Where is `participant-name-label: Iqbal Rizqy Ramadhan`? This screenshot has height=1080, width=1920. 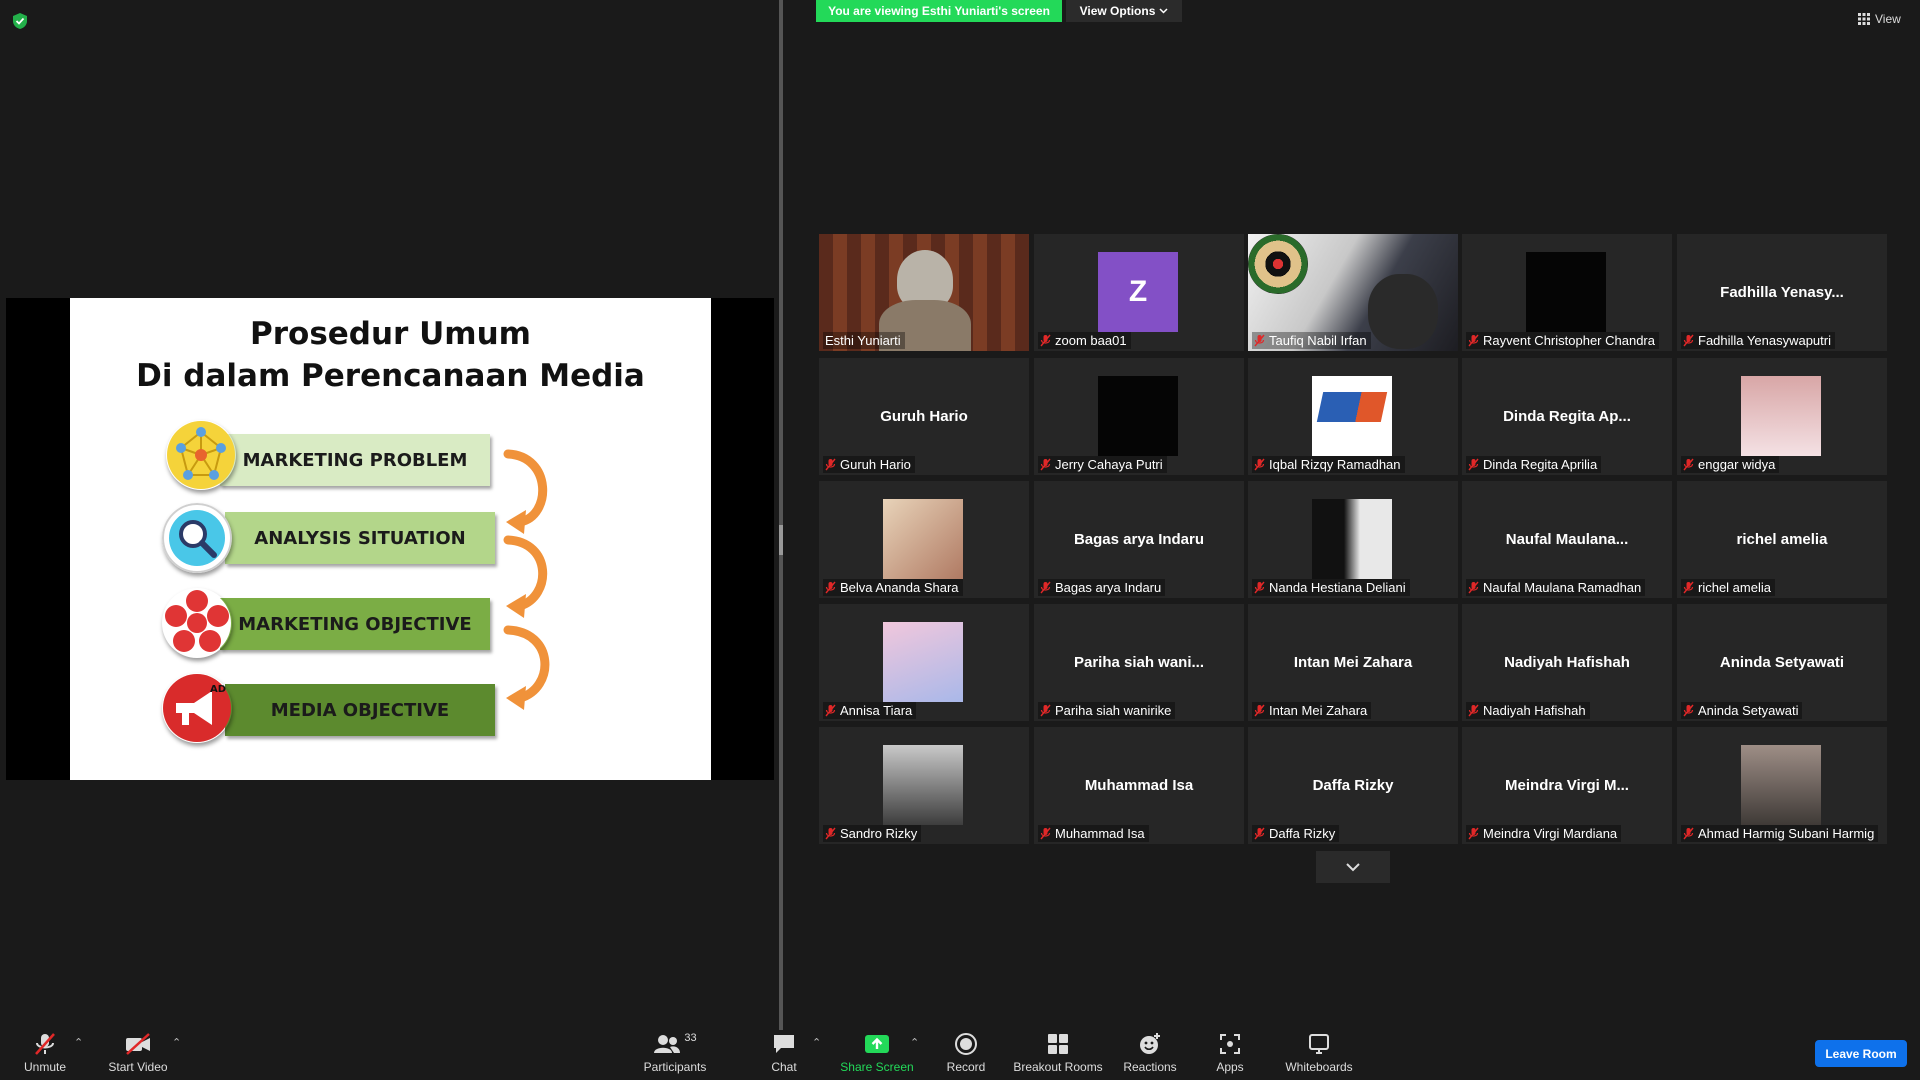
participant-name-label: Iqbal Rizqy Ramadhan is located at coordinates (1328, 464).